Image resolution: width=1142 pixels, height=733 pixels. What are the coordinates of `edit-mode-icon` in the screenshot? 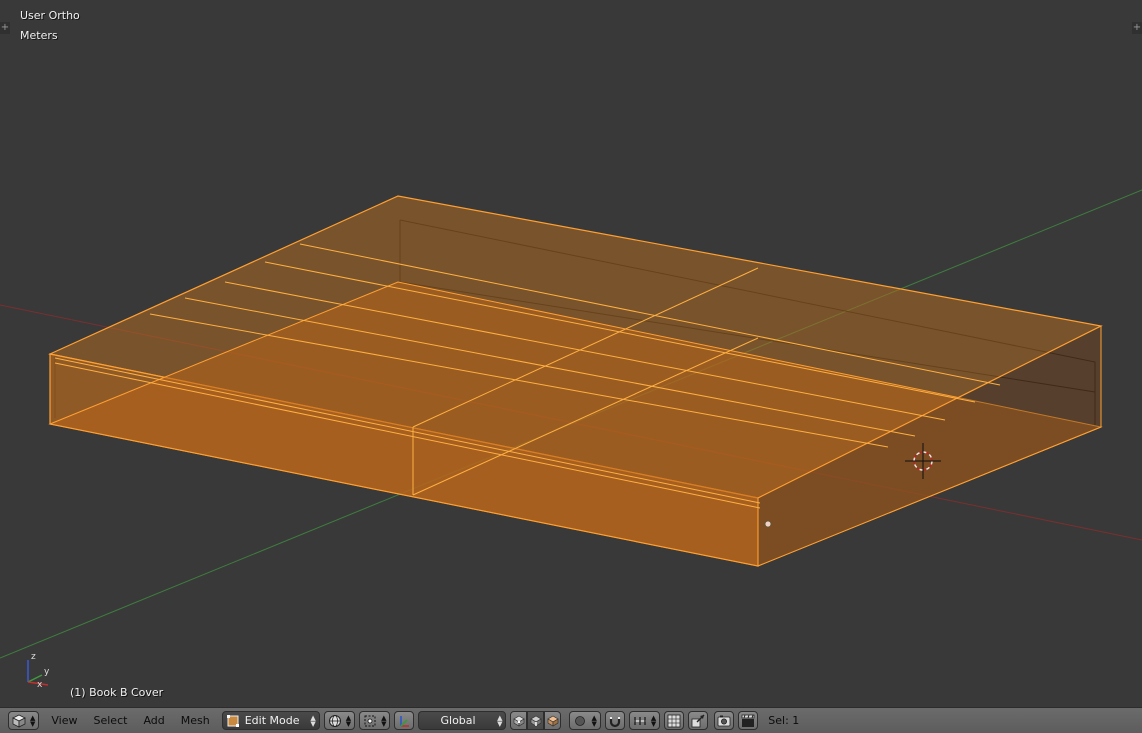 It's located at (232, 720).